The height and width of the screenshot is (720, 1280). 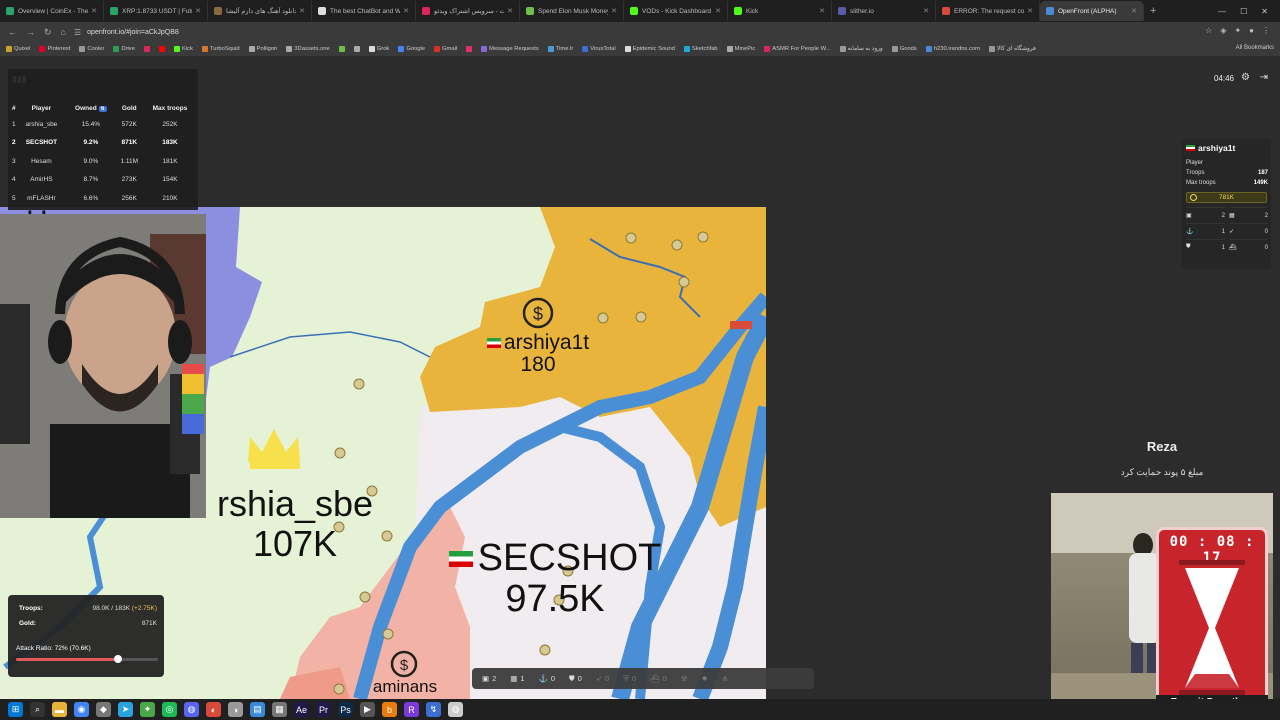 I want to click on build-city-button: ▣ 2, so click(x=489, y=678).